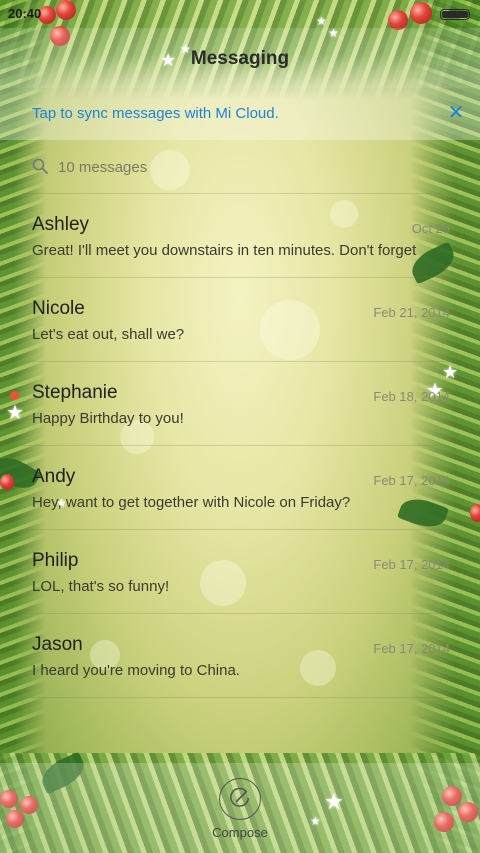 Image resolution: width=480 pixels, height=853 pixels. Describe the element at coordinates (75, 392) in the screenshot. I see `conversation-name: Stephanie` at that location.